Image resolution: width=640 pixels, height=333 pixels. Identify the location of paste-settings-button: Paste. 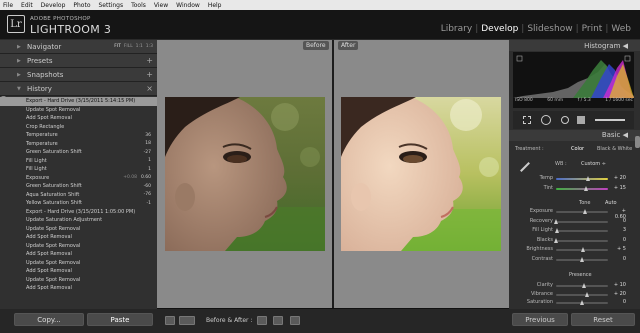
(120, 319).